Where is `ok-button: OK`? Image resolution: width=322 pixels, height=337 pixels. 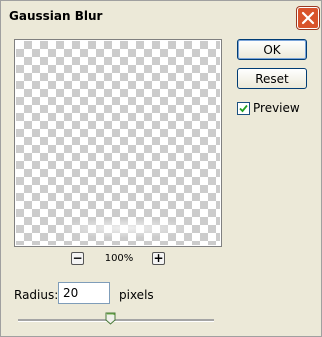
ok-button: OK is located at coordinates (272, 49).